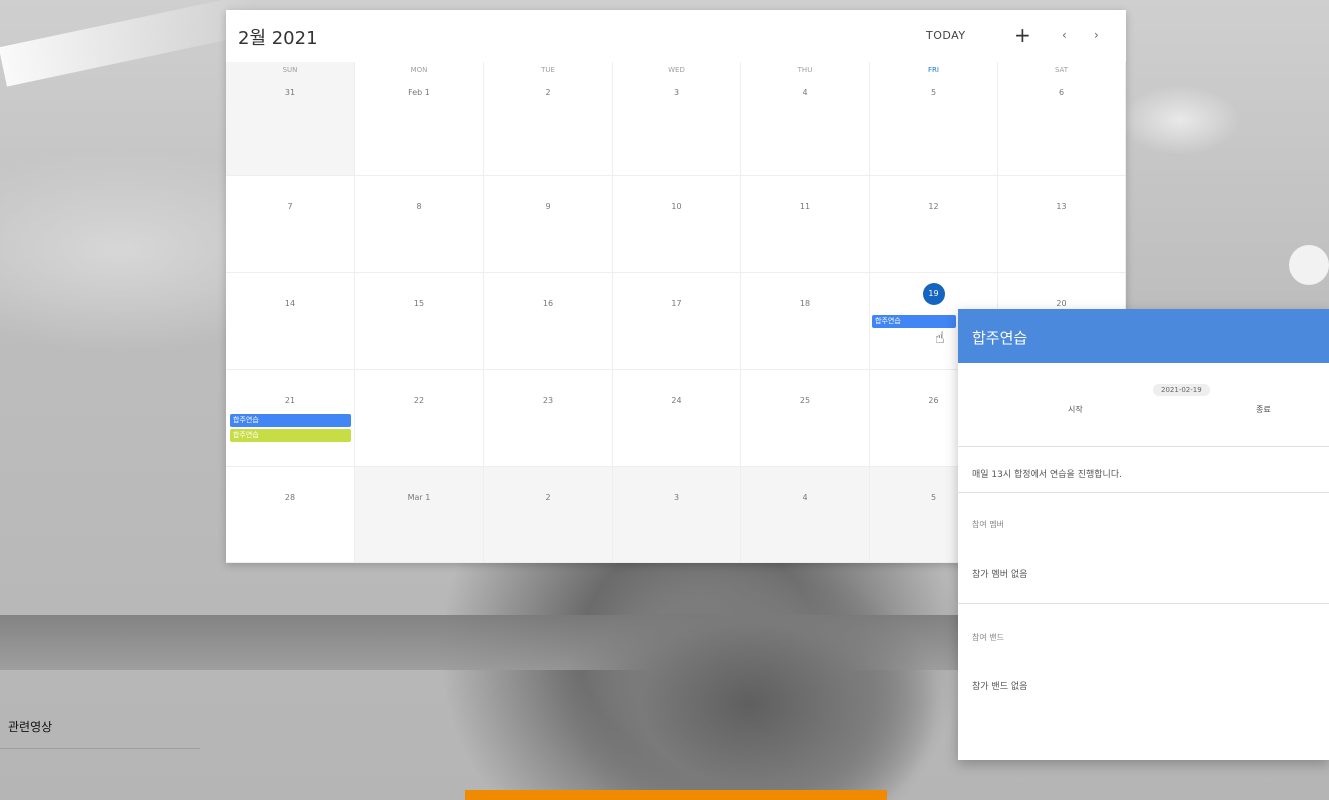  I want to click on day-cell: THU 4, so click(805, 119).